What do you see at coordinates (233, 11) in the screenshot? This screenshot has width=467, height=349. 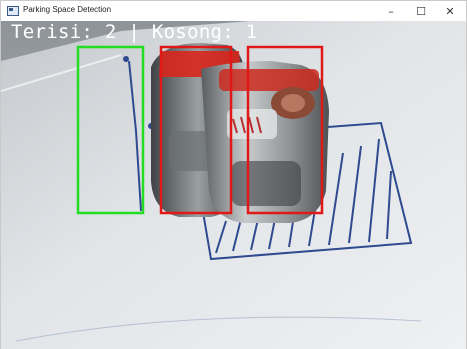 I see `title-bar: Parking Space Detection – ☐ ✕` at bounding box center [233, 11].